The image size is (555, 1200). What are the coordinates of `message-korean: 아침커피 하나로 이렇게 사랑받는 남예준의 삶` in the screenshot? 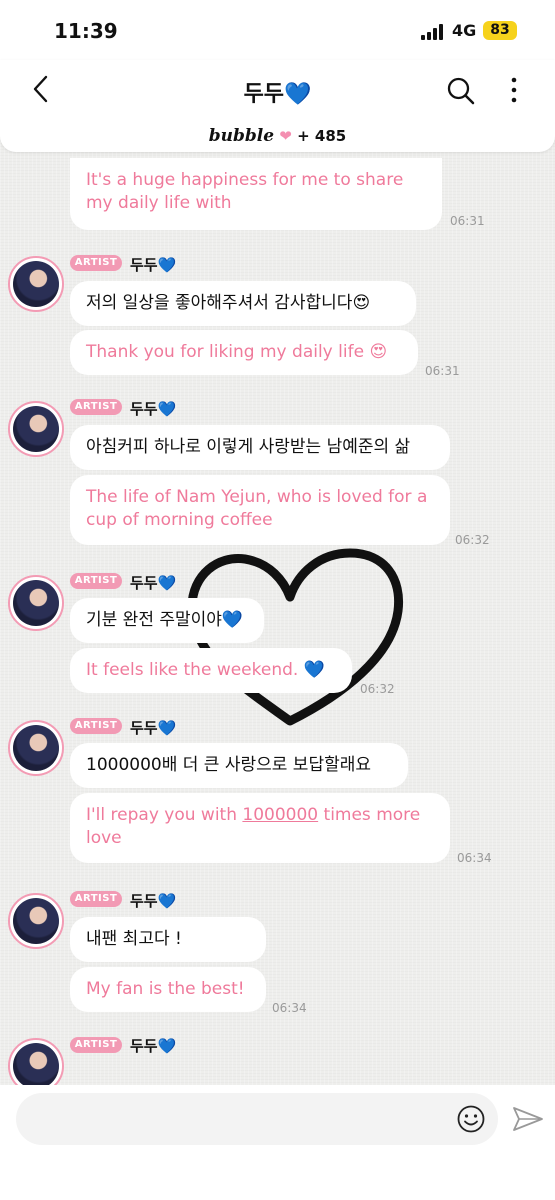 It's located at (260, 447).